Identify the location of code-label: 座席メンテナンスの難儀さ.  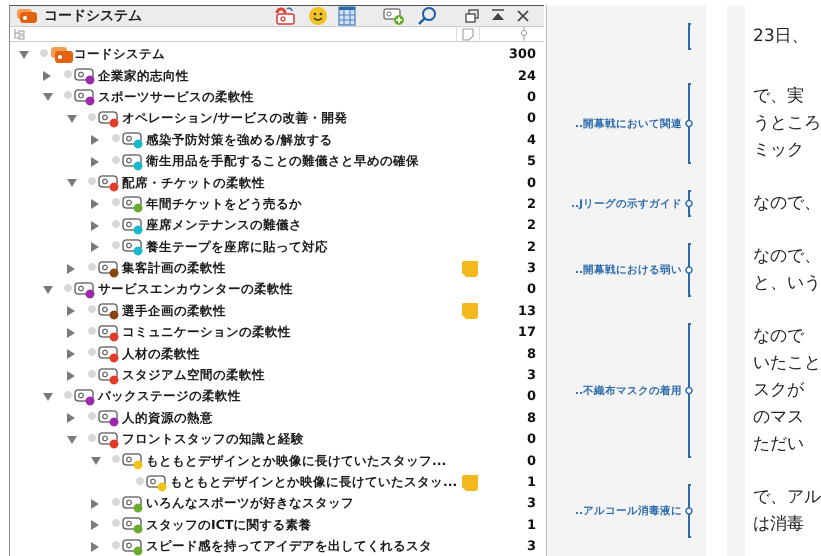
(224, 225).